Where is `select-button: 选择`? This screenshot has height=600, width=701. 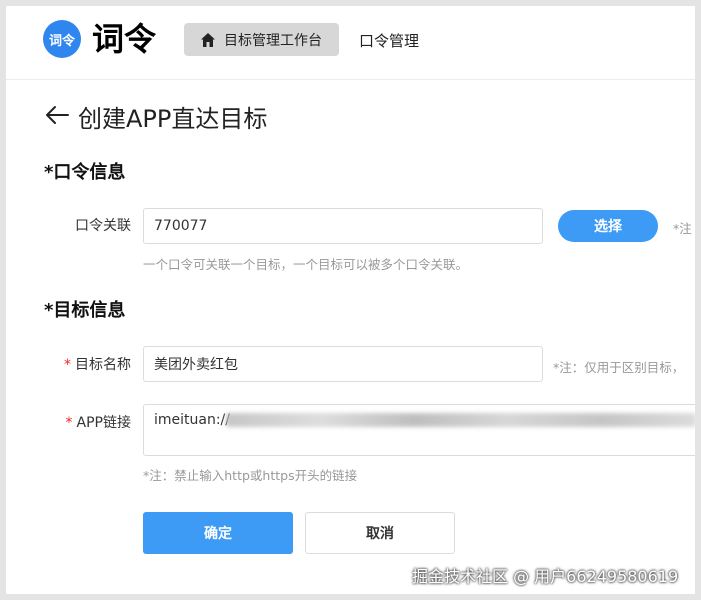
select-button: 选择 is located at coordinates (608, 226).